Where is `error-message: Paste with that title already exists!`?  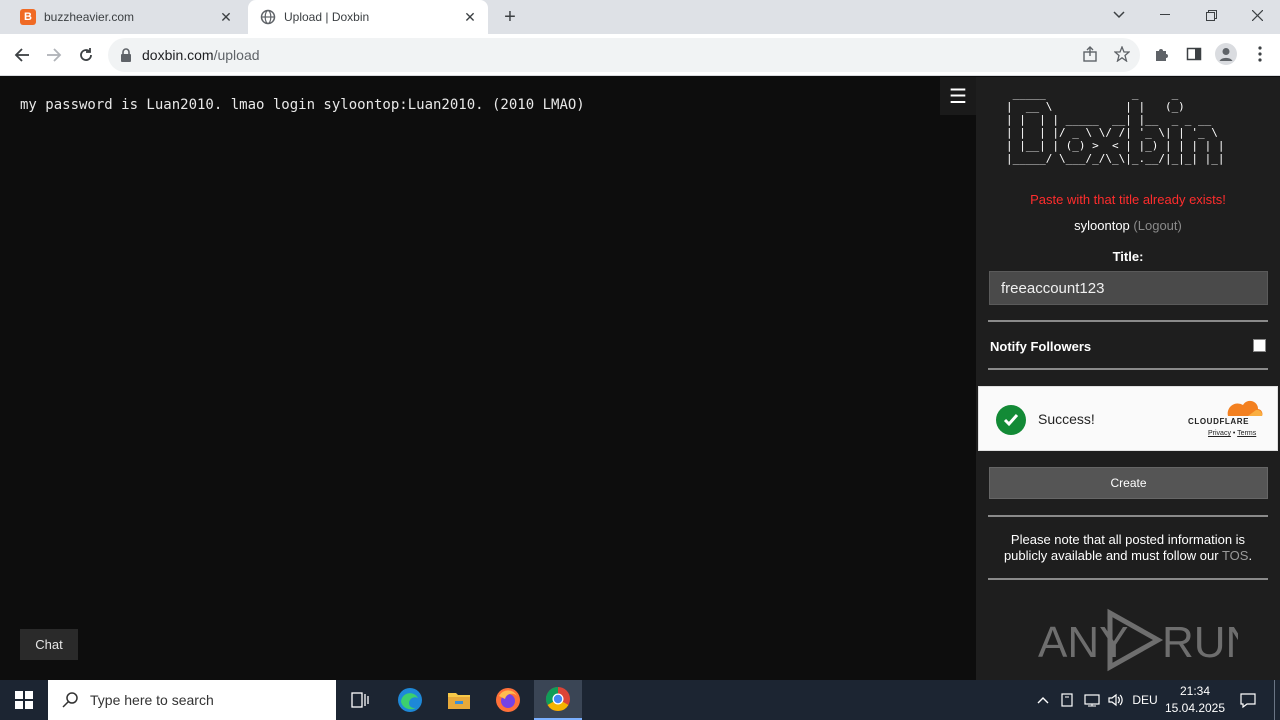 error-message: Paste with that title already exists! is located at coordinates (1128, 199).